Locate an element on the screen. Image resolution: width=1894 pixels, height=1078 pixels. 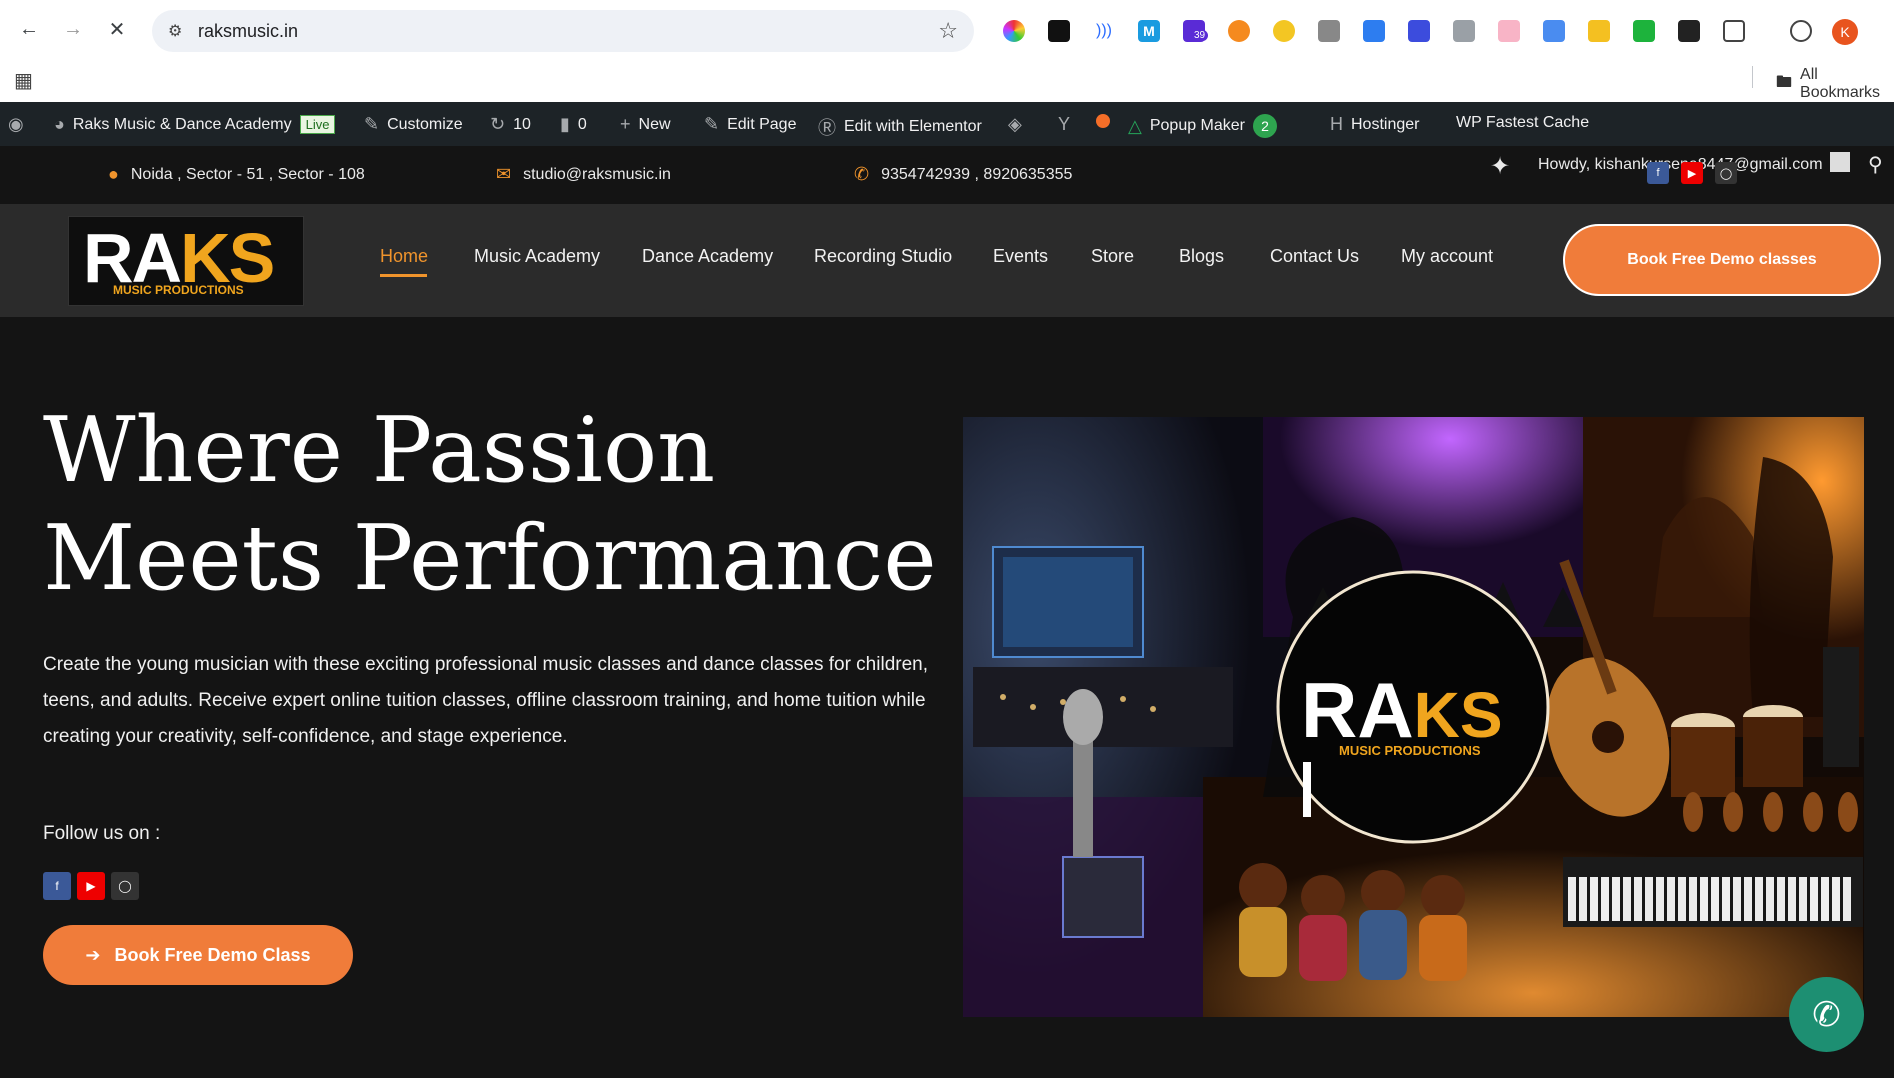
extension-yellow-icon is located at coordinates (1599, 31).